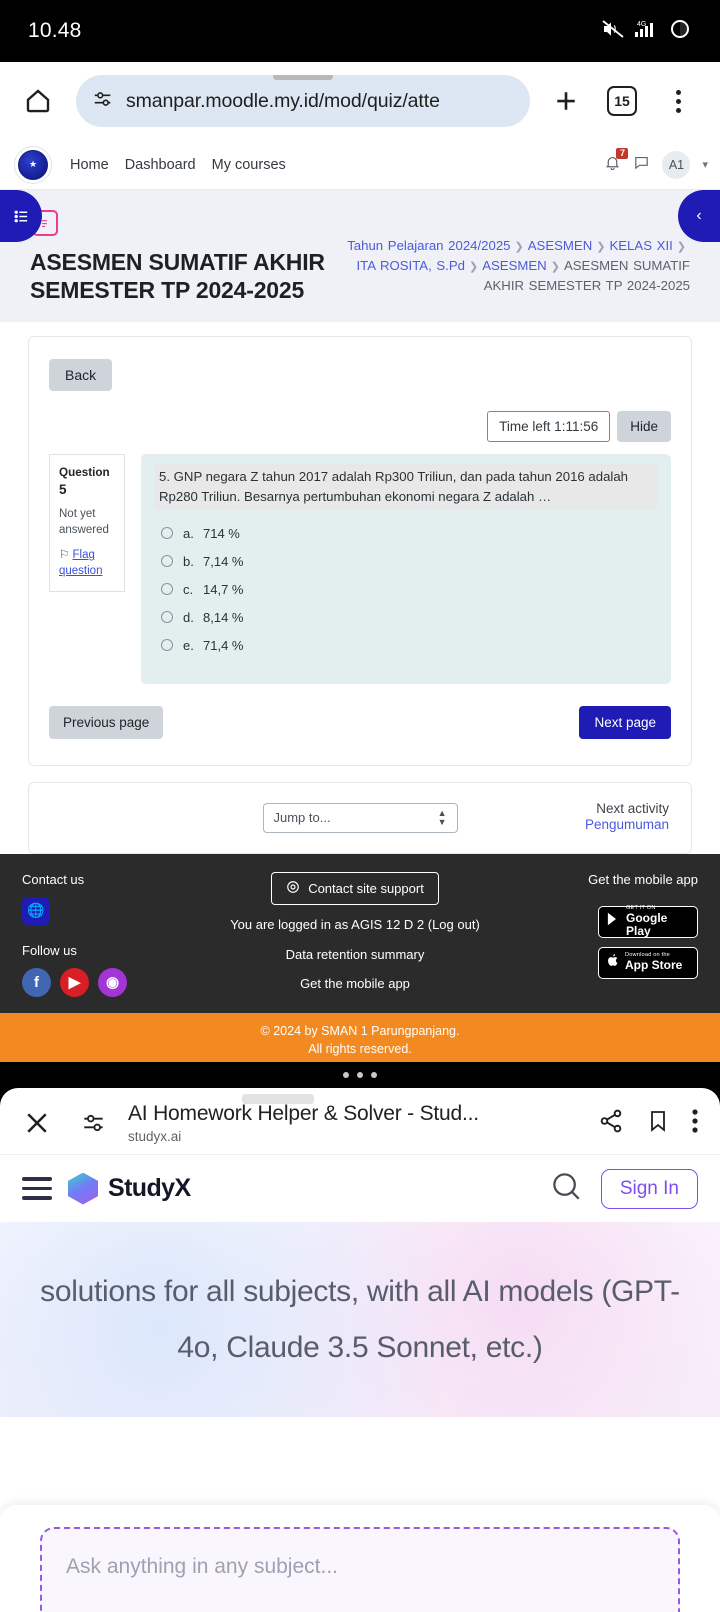  Describe the element at coordinates (223, 589) in the screenshot. I see `answer-value-c: 14,7 %` at that location.